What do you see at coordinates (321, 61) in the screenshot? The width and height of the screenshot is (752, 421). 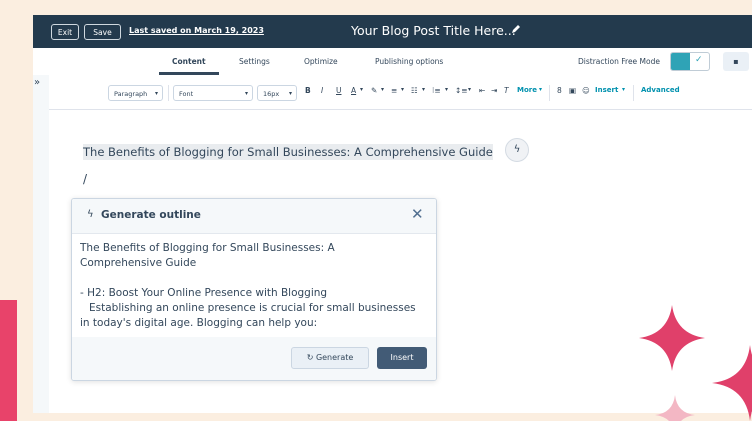 I see `tab-optimize: Optimize` at bounding box center [321, 61].